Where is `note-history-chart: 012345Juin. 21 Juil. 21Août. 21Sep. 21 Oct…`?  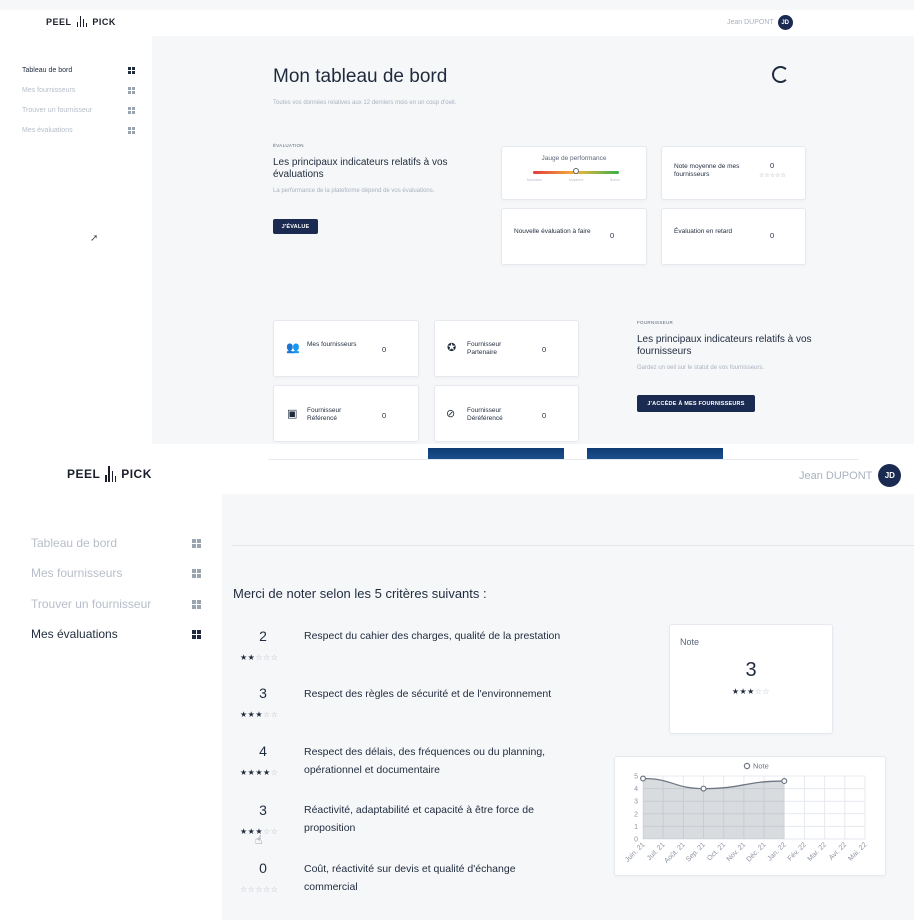 note-history-chart: 012345Juin. 21 Juil. 21Août. 21Sep. 21 Oct… is located at coordinates (746, 813).